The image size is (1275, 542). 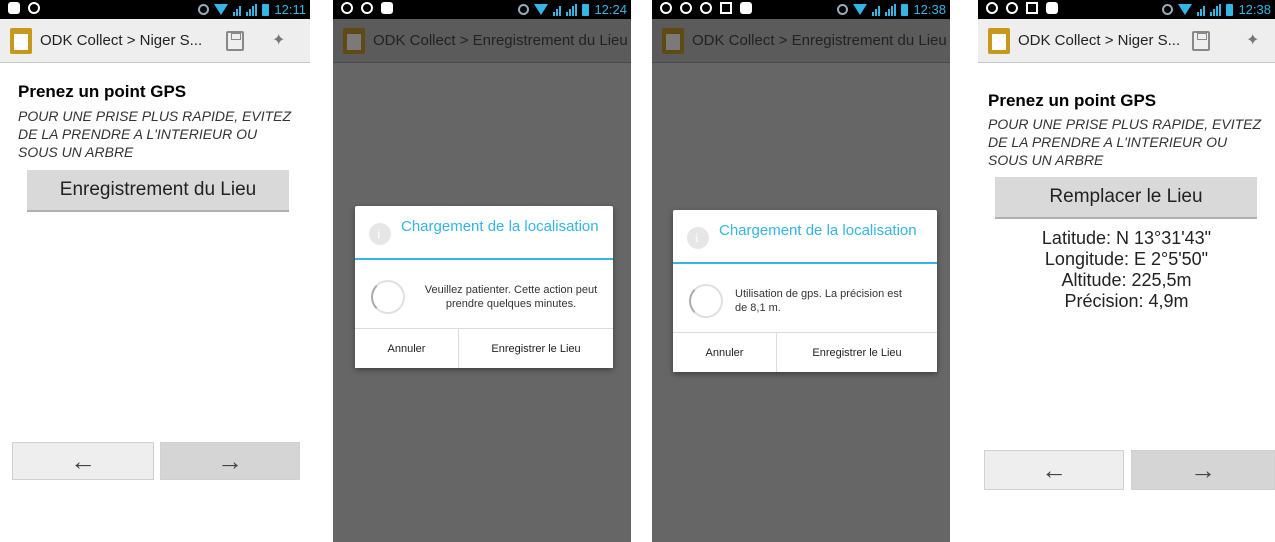 What do you see at coordinates (610, 9) in the screenshot?
I see `status-time: 12:24` at bounding box center [610, 9].